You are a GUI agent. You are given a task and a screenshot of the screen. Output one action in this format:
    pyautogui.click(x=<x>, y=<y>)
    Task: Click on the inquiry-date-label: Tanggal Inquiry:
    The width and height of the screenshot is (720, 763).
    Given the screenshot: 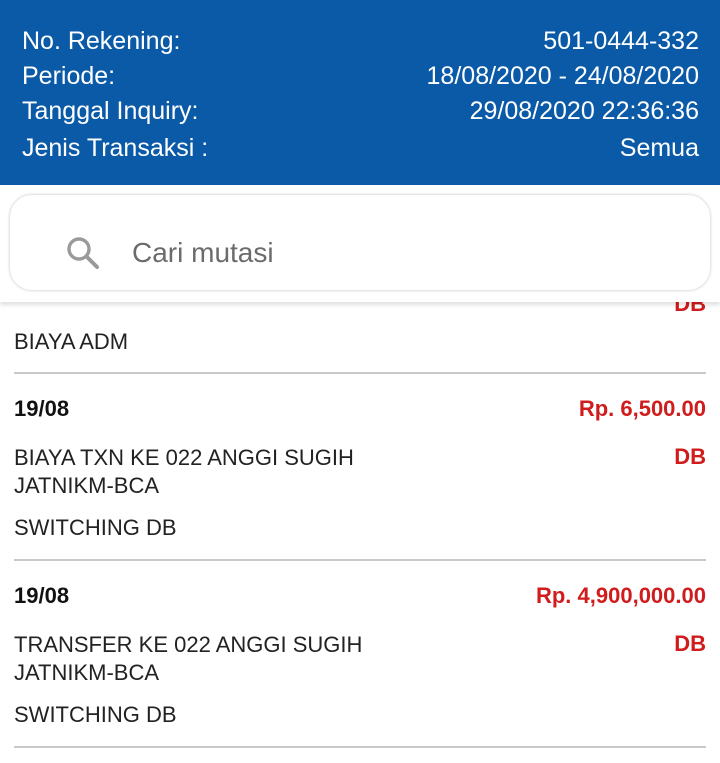 What is the action you would take?
    pyautogui.click(x=110, y=110)
    